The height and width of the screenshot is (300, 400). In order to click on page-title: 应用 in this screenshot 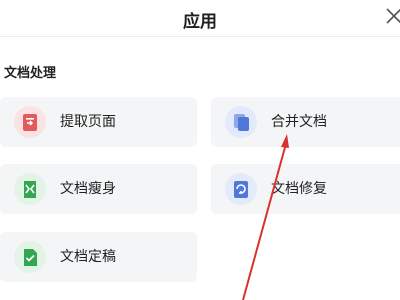, I will do `click(200, 22)`.